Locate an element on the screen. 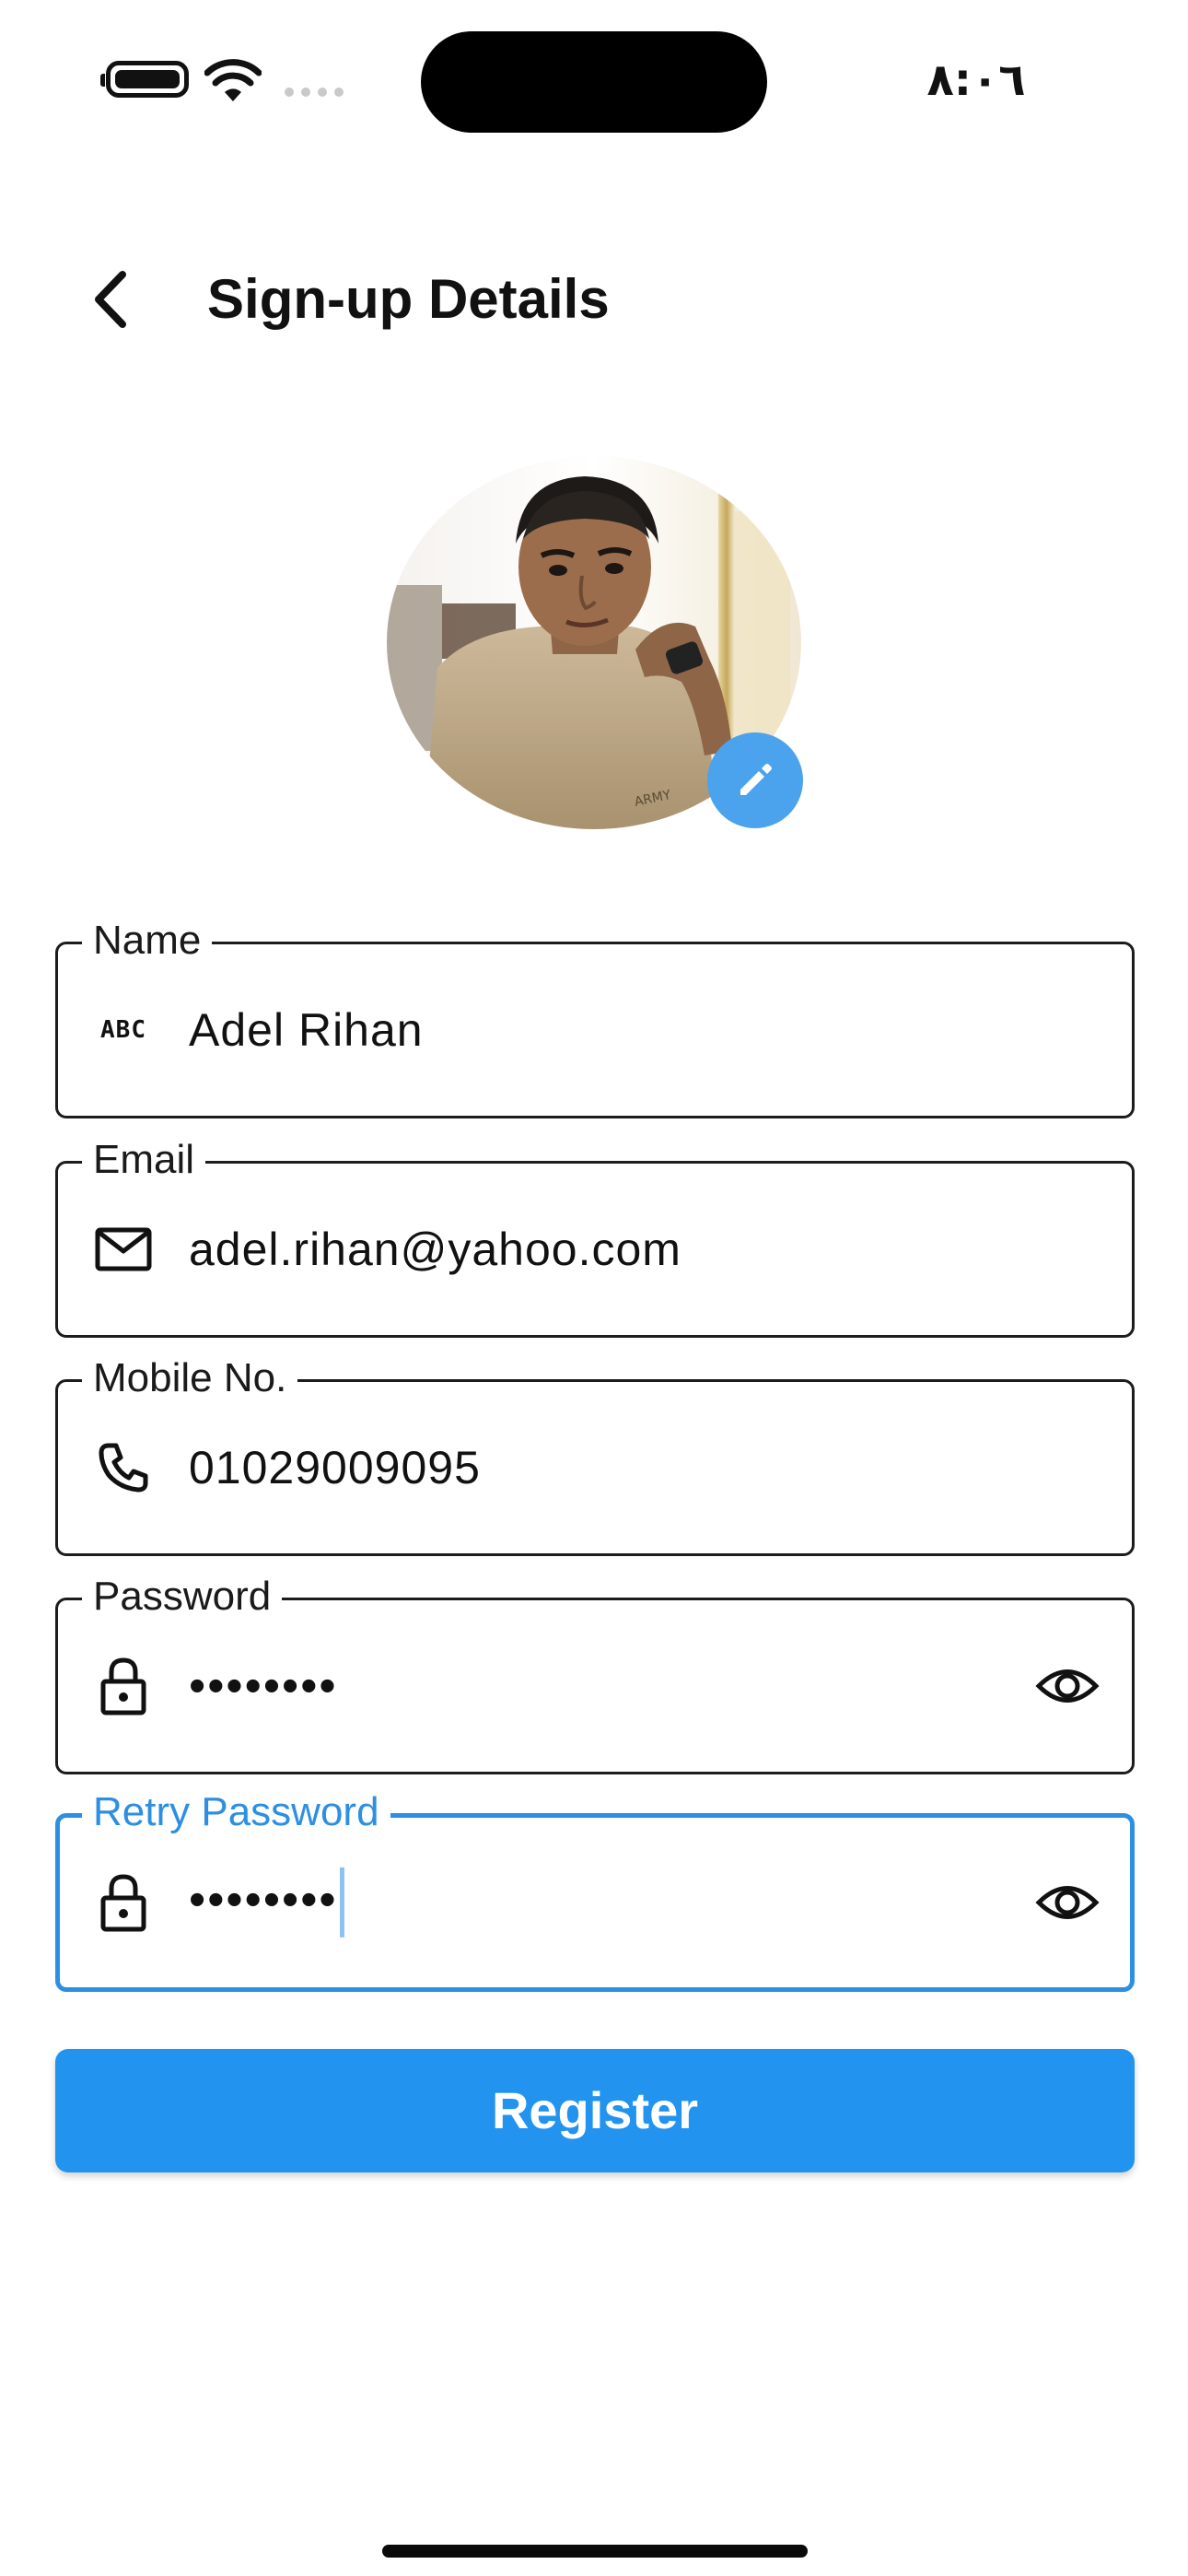 The width and height of the screenshot is (1188, 2576). dynamic-island is located at coordinates (594, 82).